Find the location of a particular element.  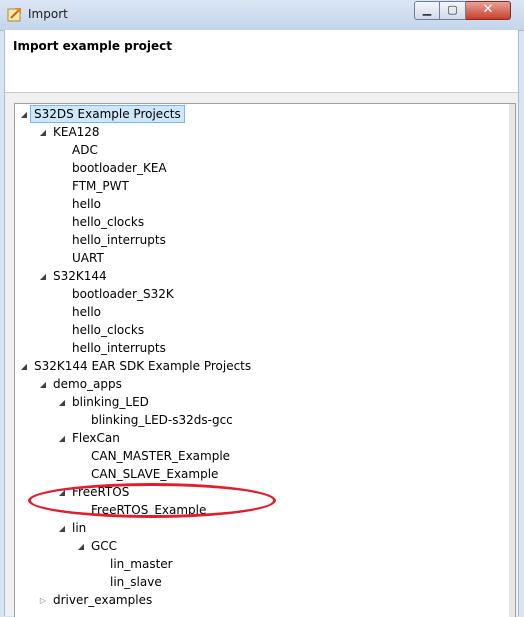

title-bar: Import ▁ ▢ ✕ is located at coordinates (262, 15).